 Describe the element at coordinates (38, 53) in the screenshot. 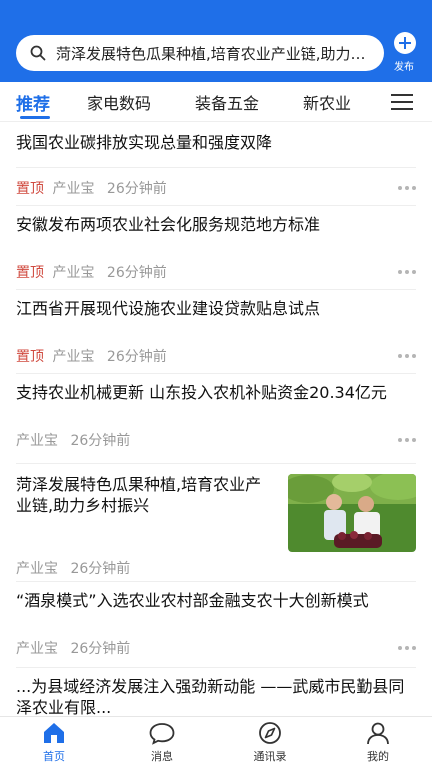

I see `search-icon` at that location.